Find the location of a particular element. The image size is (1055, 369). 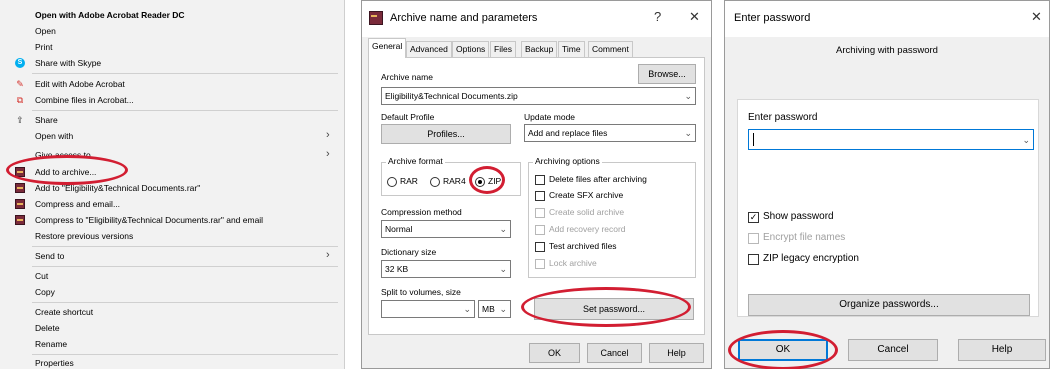

menu-item-properties: Properties is located at coordinates (172, 362).